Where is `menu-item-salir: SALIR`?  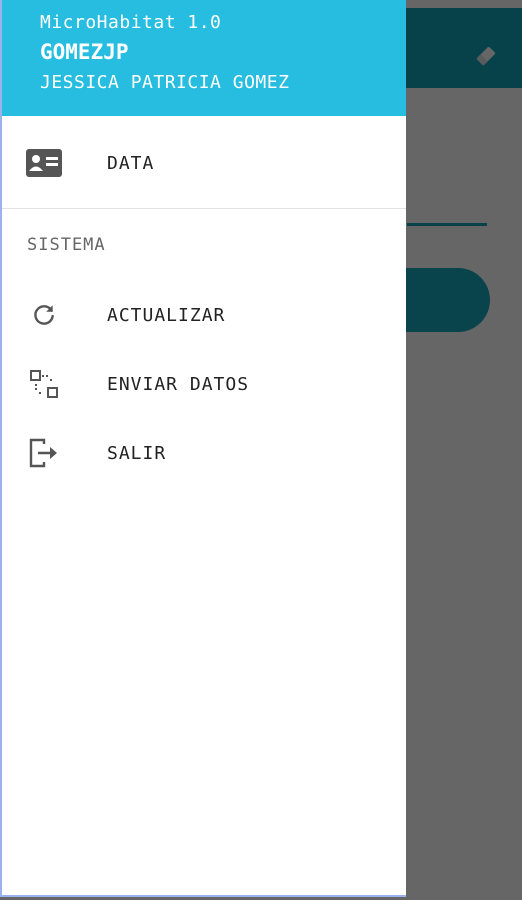 menu-item-salir: SALIR is located at coordinates (204, 453).